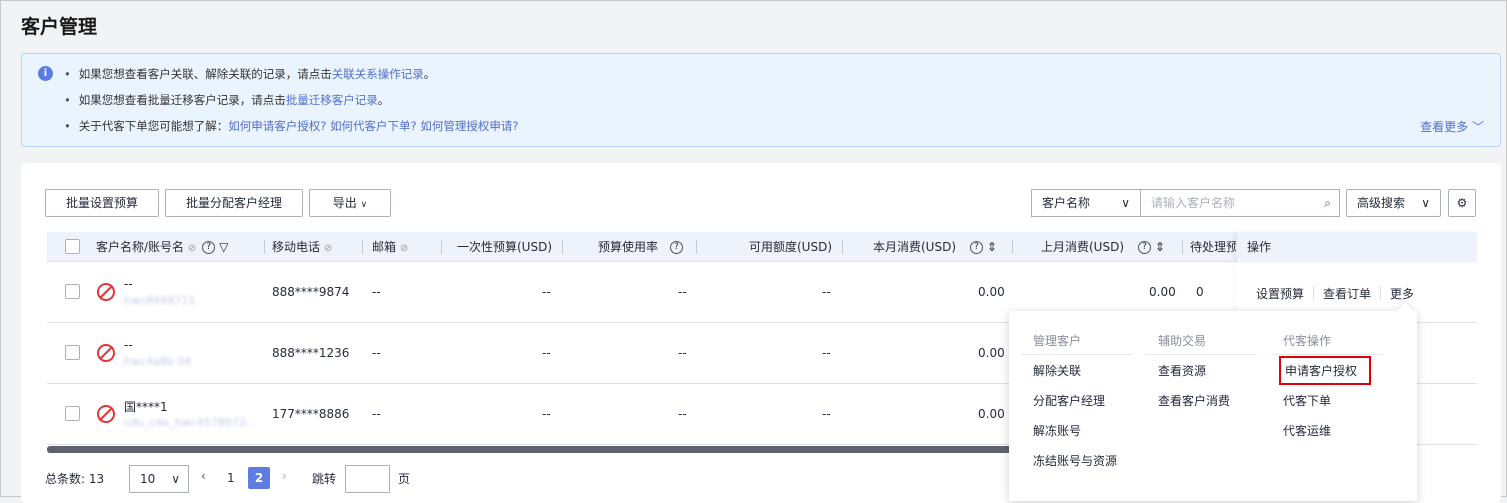 This screenshot has width=1507, height=503. I want to click on column-header-last-month: 上月消费(USD)? ⇕, so click(1103, 247).